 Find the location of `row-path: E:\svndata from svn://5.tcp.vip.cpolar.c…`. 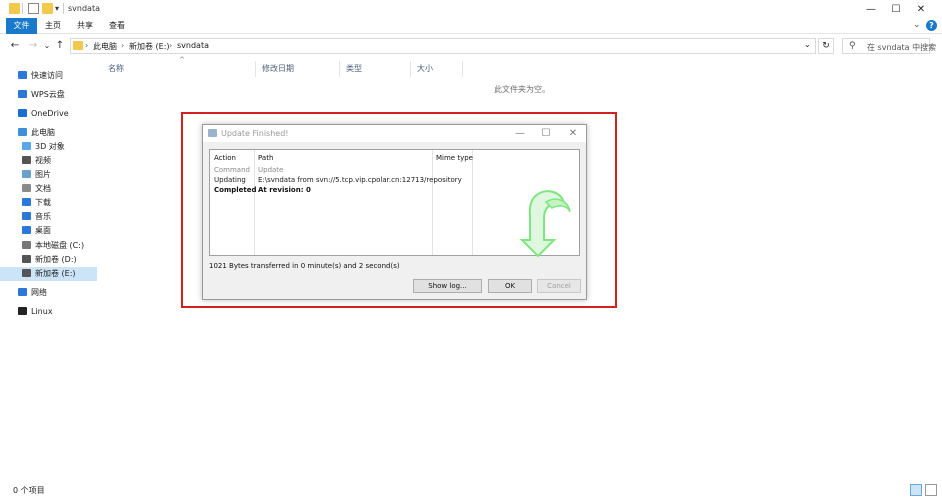

row-path: E:\svndata from svn://5.tcp.vip.cpolar.c… is located at coordinates (360, 180).